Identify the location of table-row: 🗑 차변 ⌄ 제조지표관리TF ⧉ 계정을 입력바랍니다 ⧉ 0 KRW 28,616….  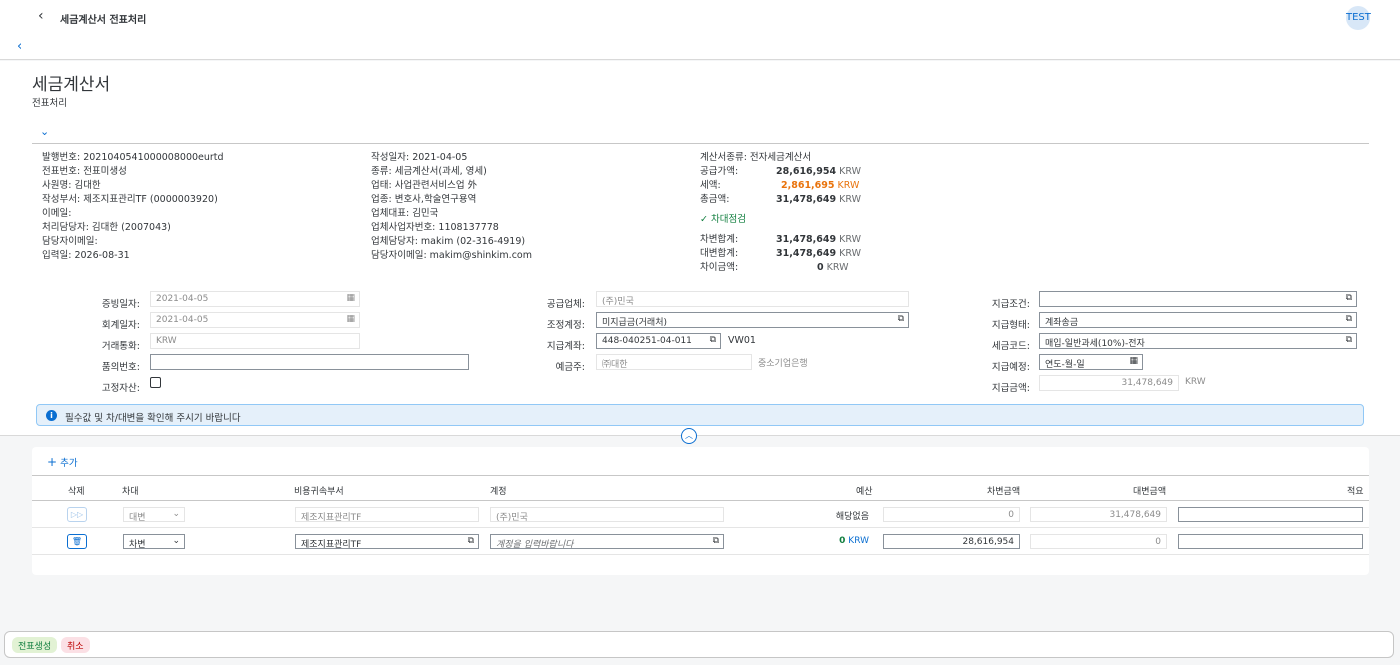
(700, 541).